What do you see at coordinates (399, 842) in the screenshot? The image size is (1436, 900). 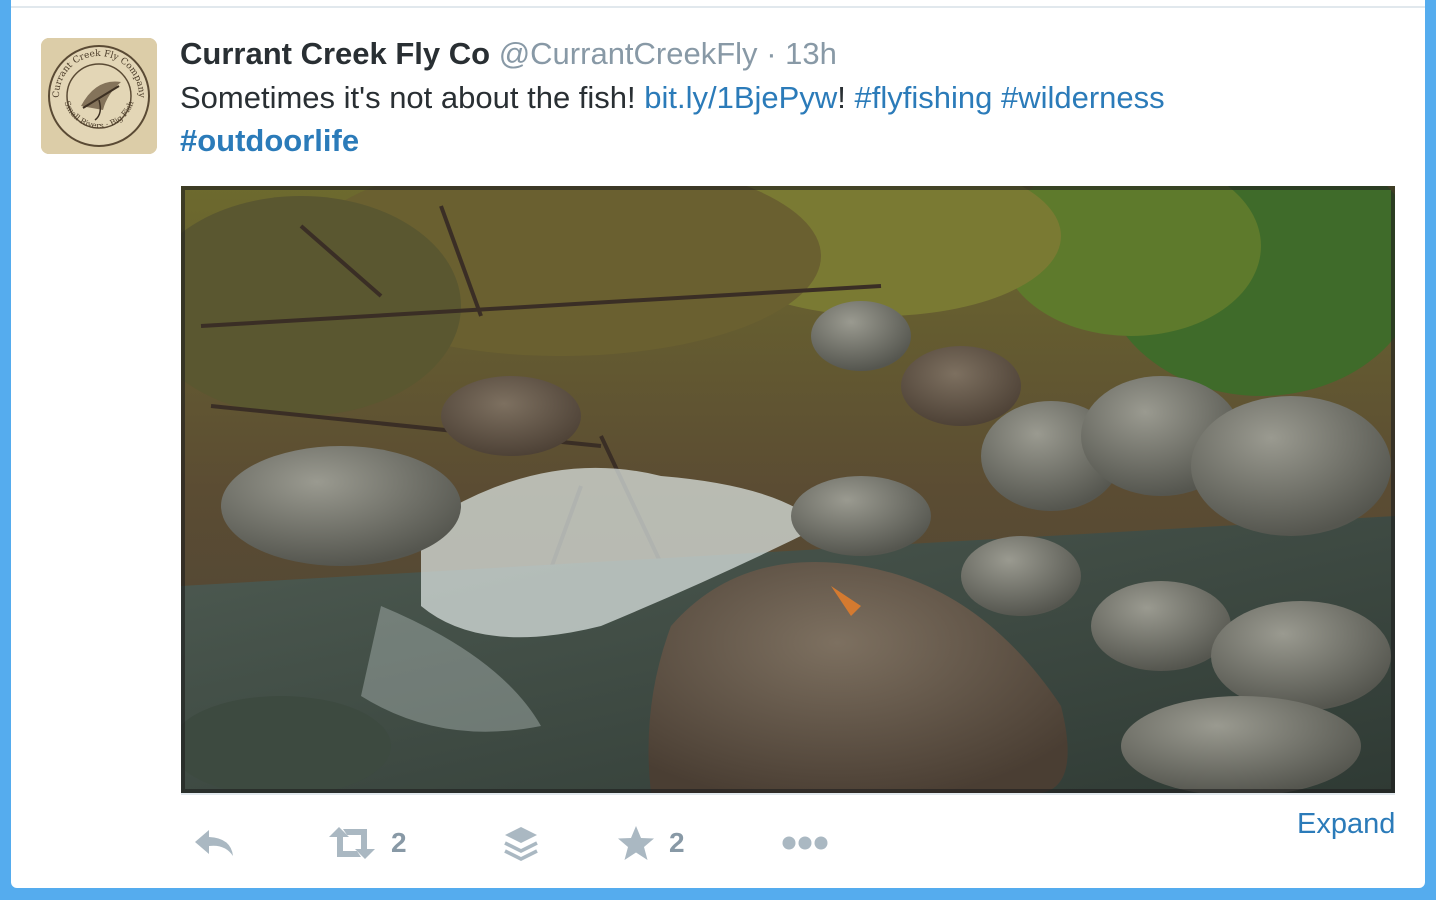 I see `retweet-count: 2` at bounding box center [399, 842].